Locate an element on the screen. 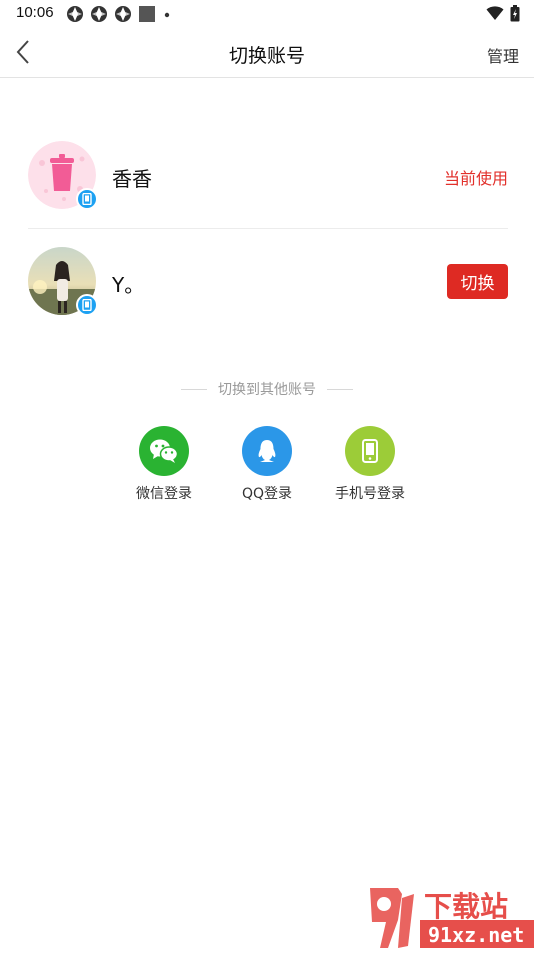  wechat-login-button: 微信登录 is located at coordinates (164, 464).